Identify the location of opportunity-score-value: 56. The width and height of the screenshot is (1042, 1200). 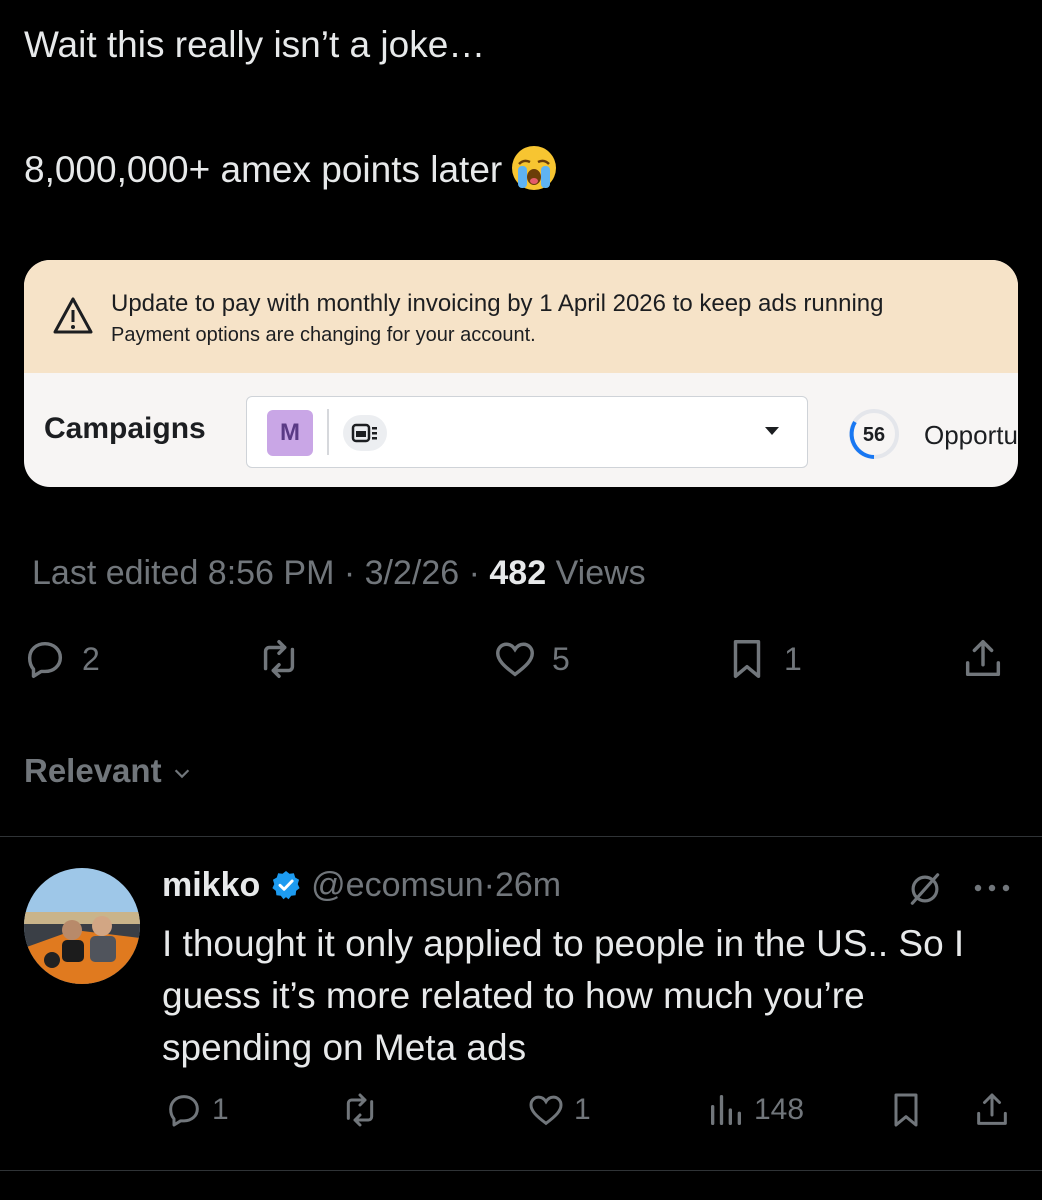
(874, 435).